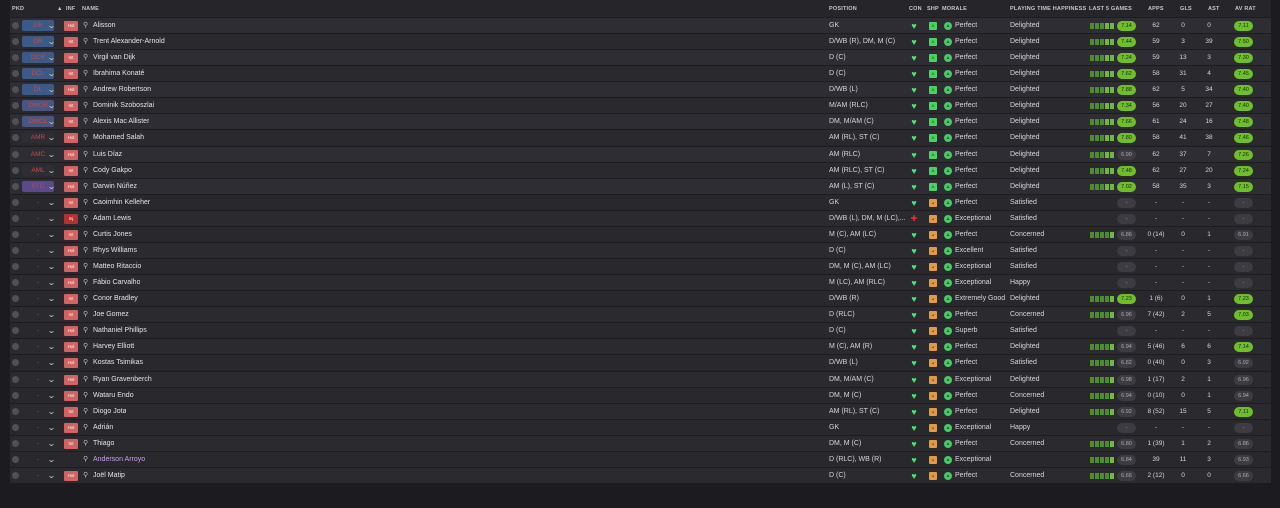  Describe the element at coordinates (114, 58) in the screenshot. I see `player-name: Virgil van Dijk` at that location.